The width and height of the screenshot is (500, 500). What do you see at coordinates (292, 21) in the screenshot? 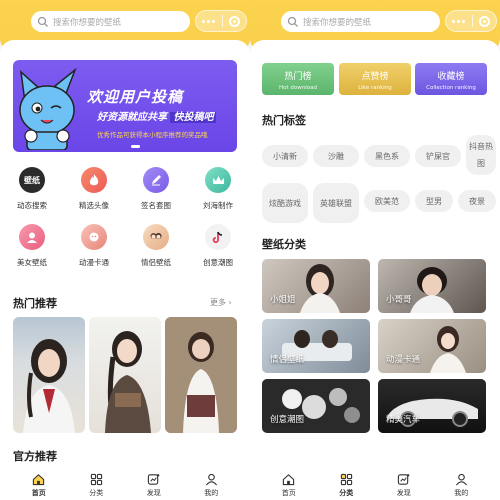
I see `search-icon` at bounding box center [292, 21].